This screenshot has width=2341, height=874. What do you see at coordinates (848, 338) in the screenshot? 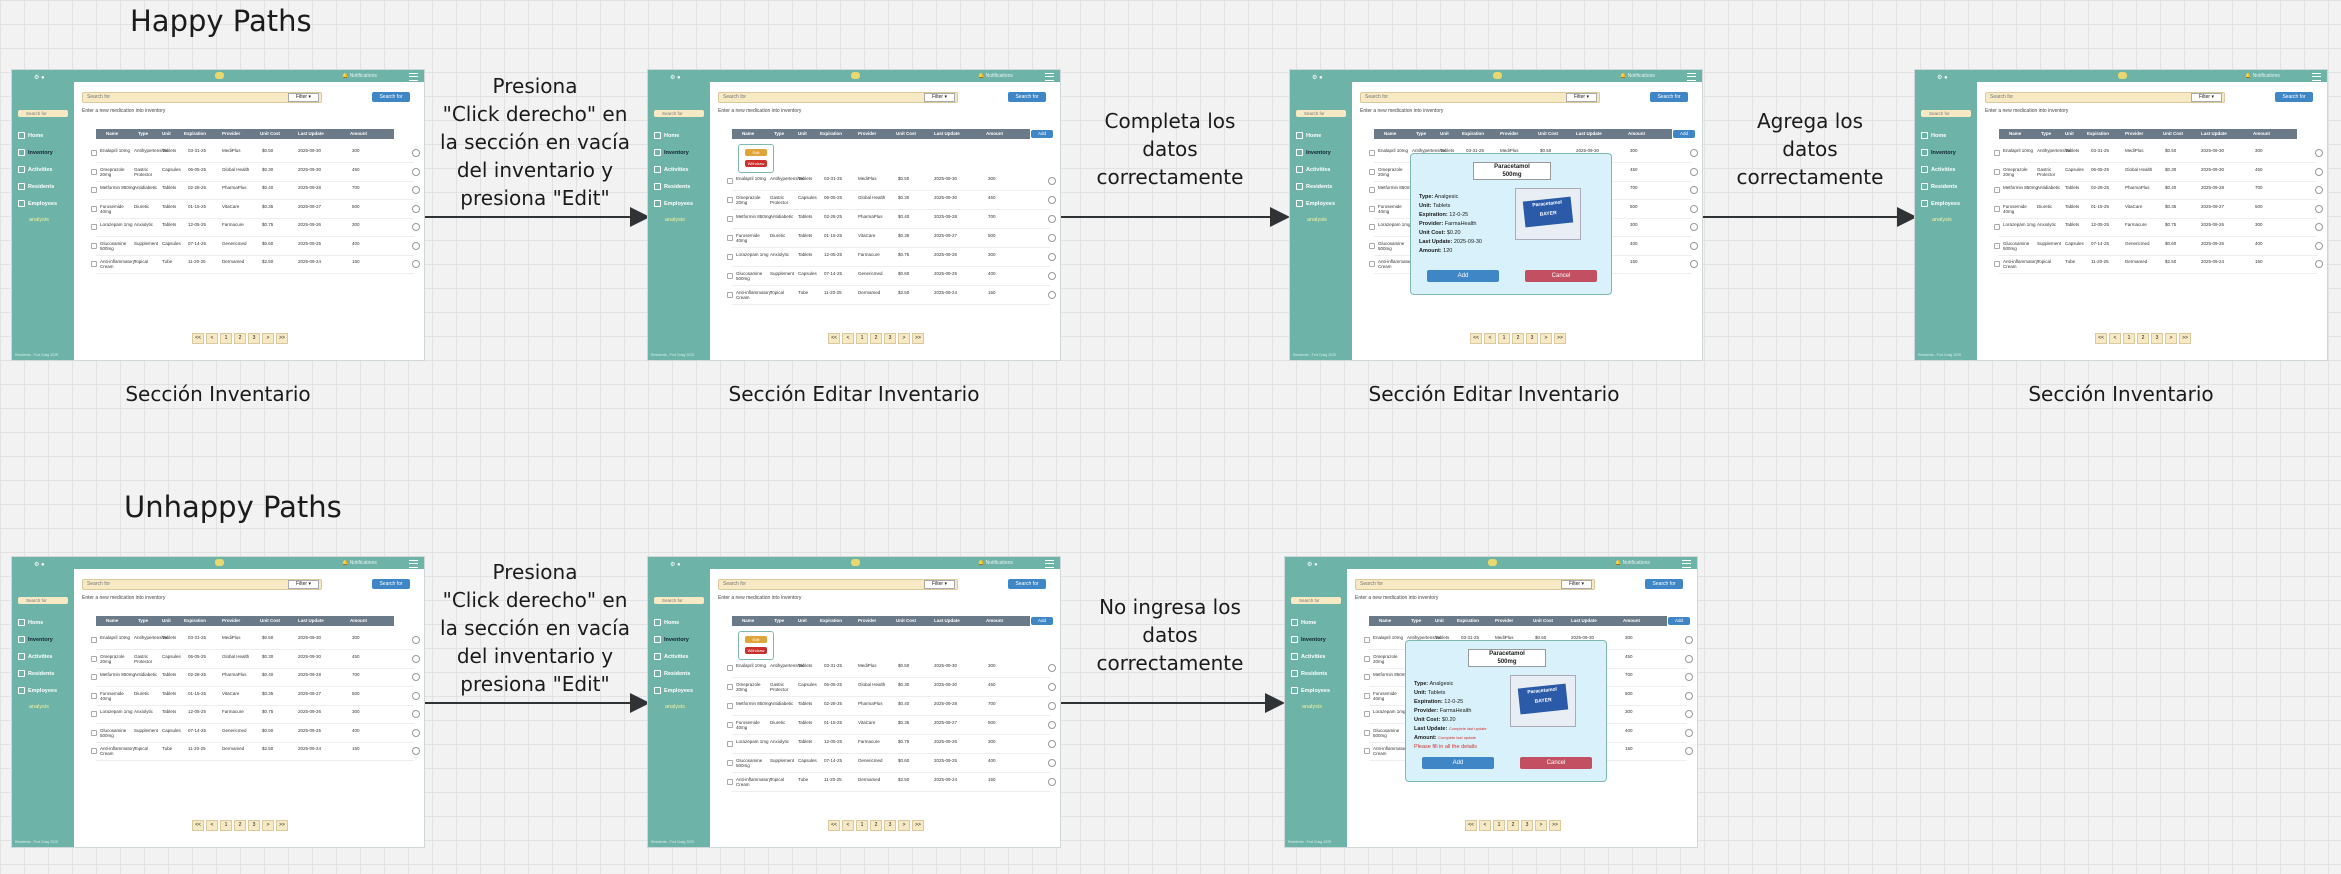
I see `page-prev: <` at bounding box center [848, 338].